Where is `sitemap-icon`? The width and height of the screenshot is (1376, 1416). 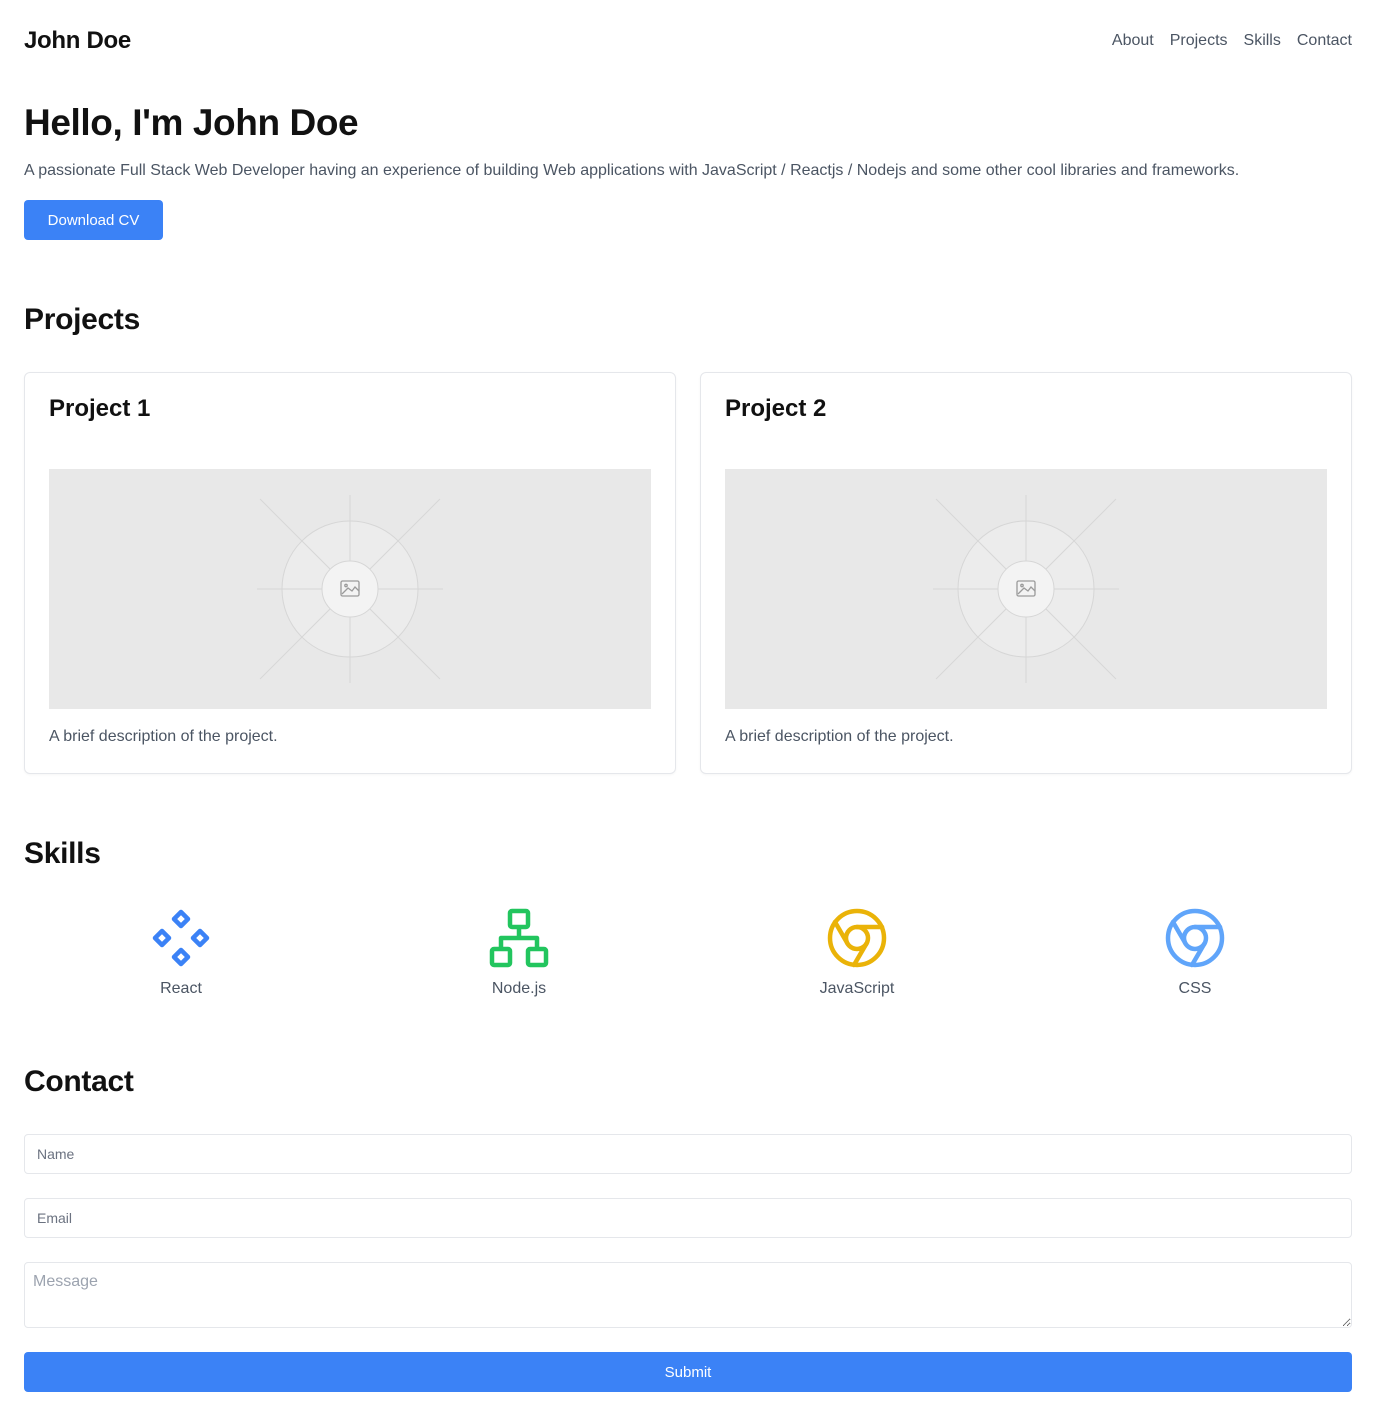
sitemap-icon is located at coordinates (519, 938).